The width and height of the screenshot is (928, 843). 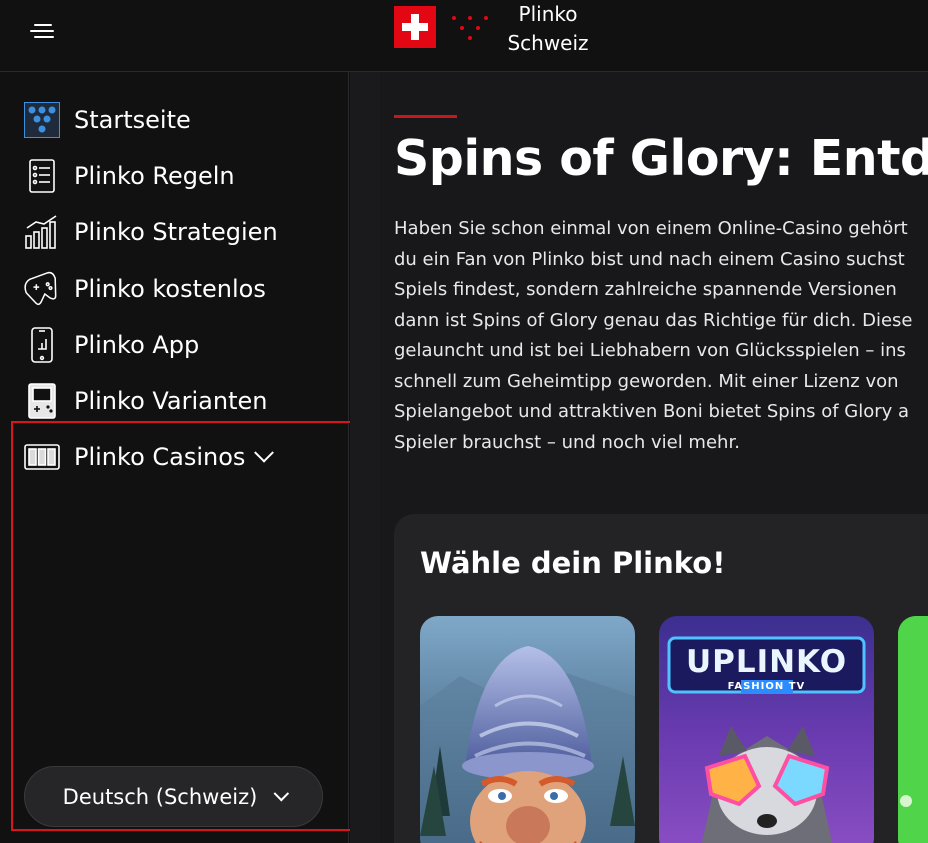 I want to click on brand-line-1: Plinko, so click(x=548, y=14).